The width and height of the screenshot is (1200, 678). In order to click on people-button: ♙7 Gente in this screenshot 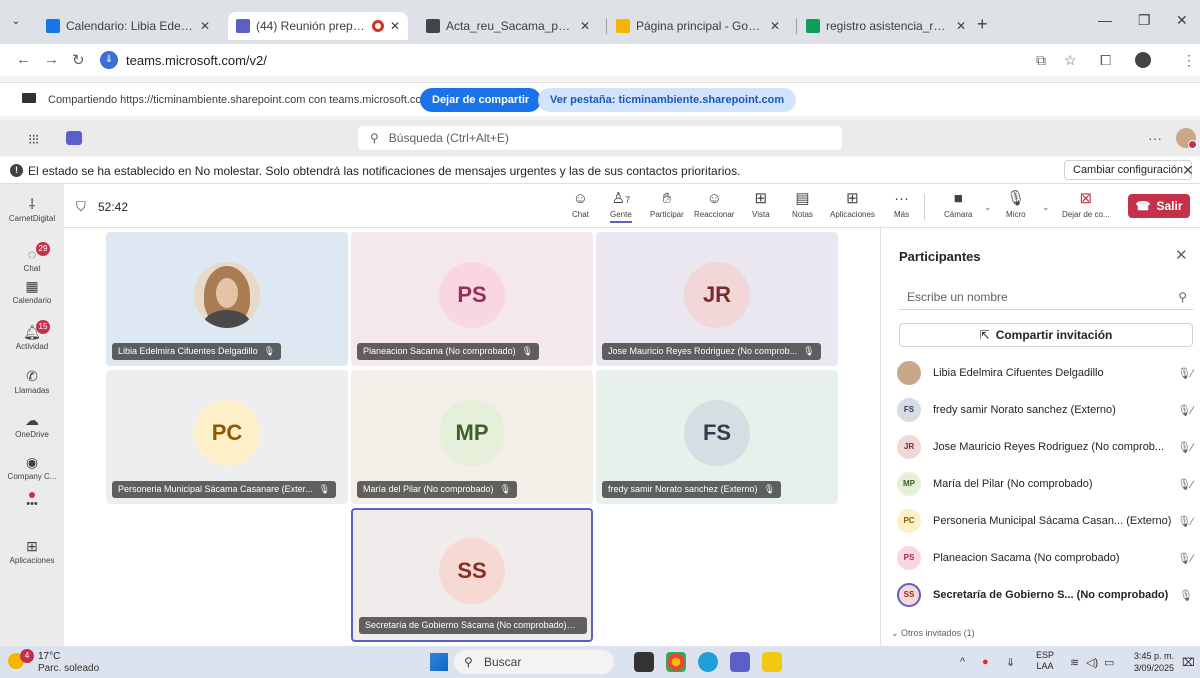, I will do `click(621, 206)`.